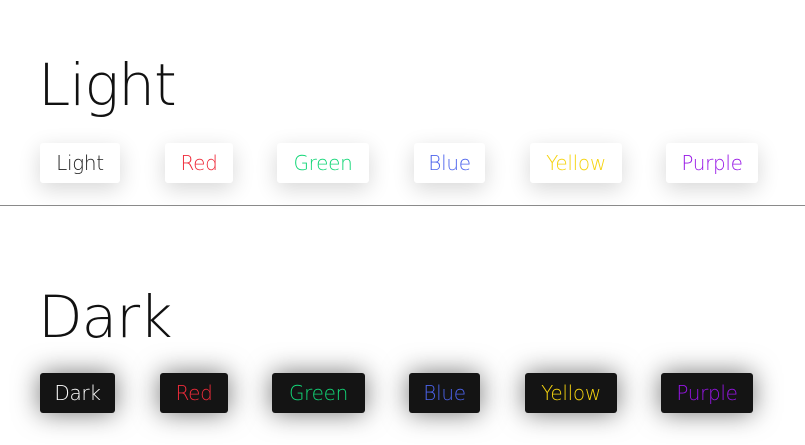 The width and height of the screenshot is (805, 445). Describe the element at coordinates (402, 393) in the screenshot. I see `dark-button-row: Dark Red Green Blue Yellow Purple` at that location.